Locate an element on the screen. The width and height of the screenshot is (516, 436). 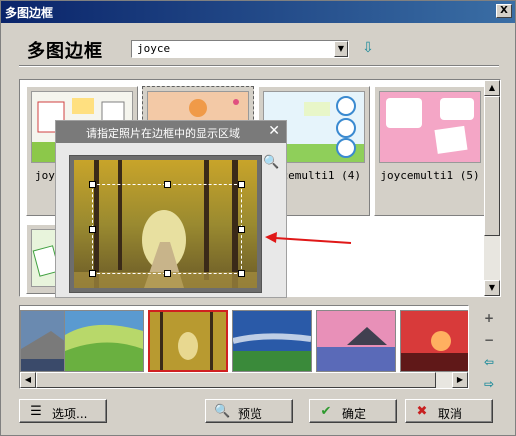
frame-set-dropdown: joyce ▼ is located at coordinates (240, 49).